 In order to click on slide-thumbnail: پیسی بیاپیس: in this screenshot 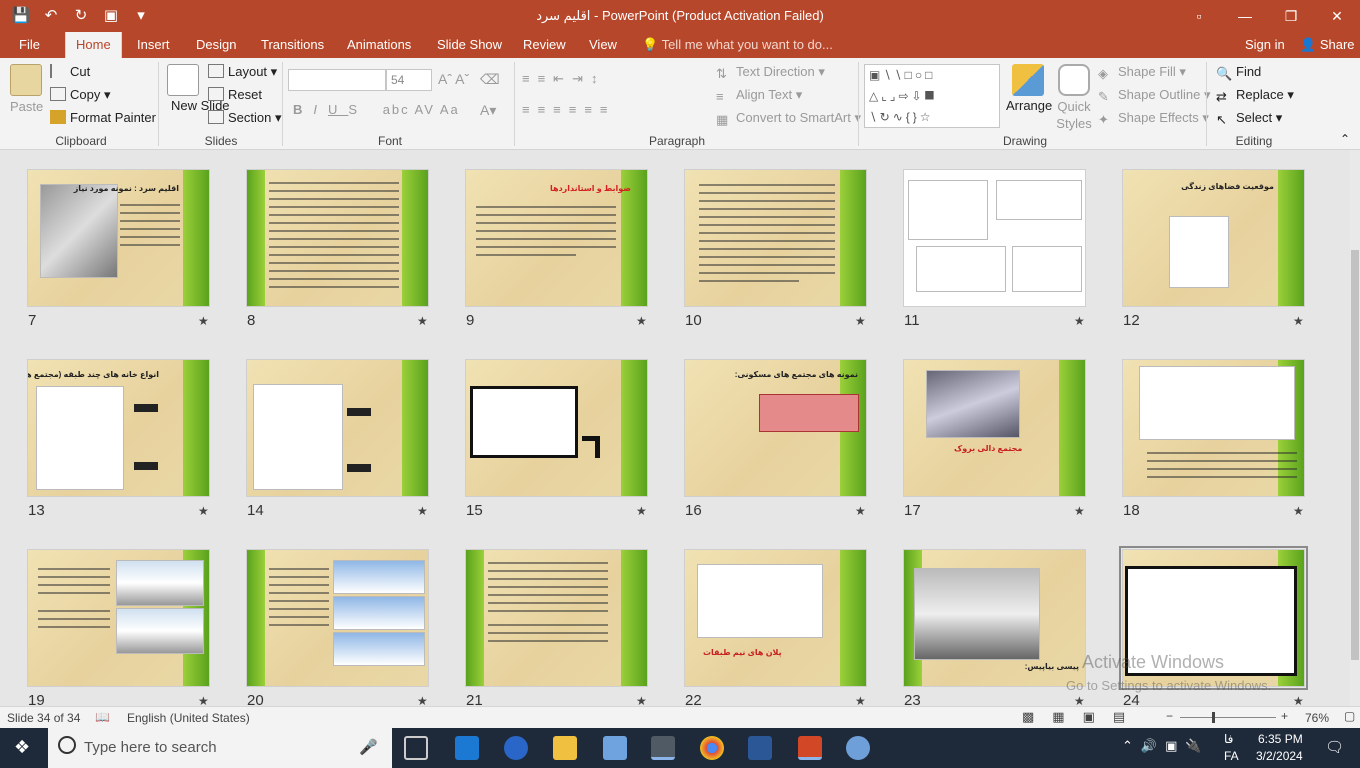, I will do `click(994, 618)`.